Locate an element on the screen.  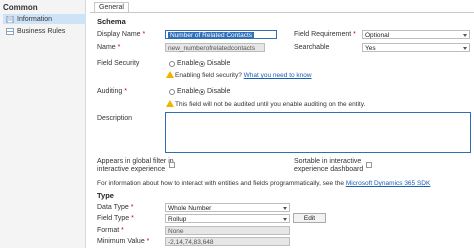
name-input: new_numberofrelatedcontacts is located at coordinates (215, 47).